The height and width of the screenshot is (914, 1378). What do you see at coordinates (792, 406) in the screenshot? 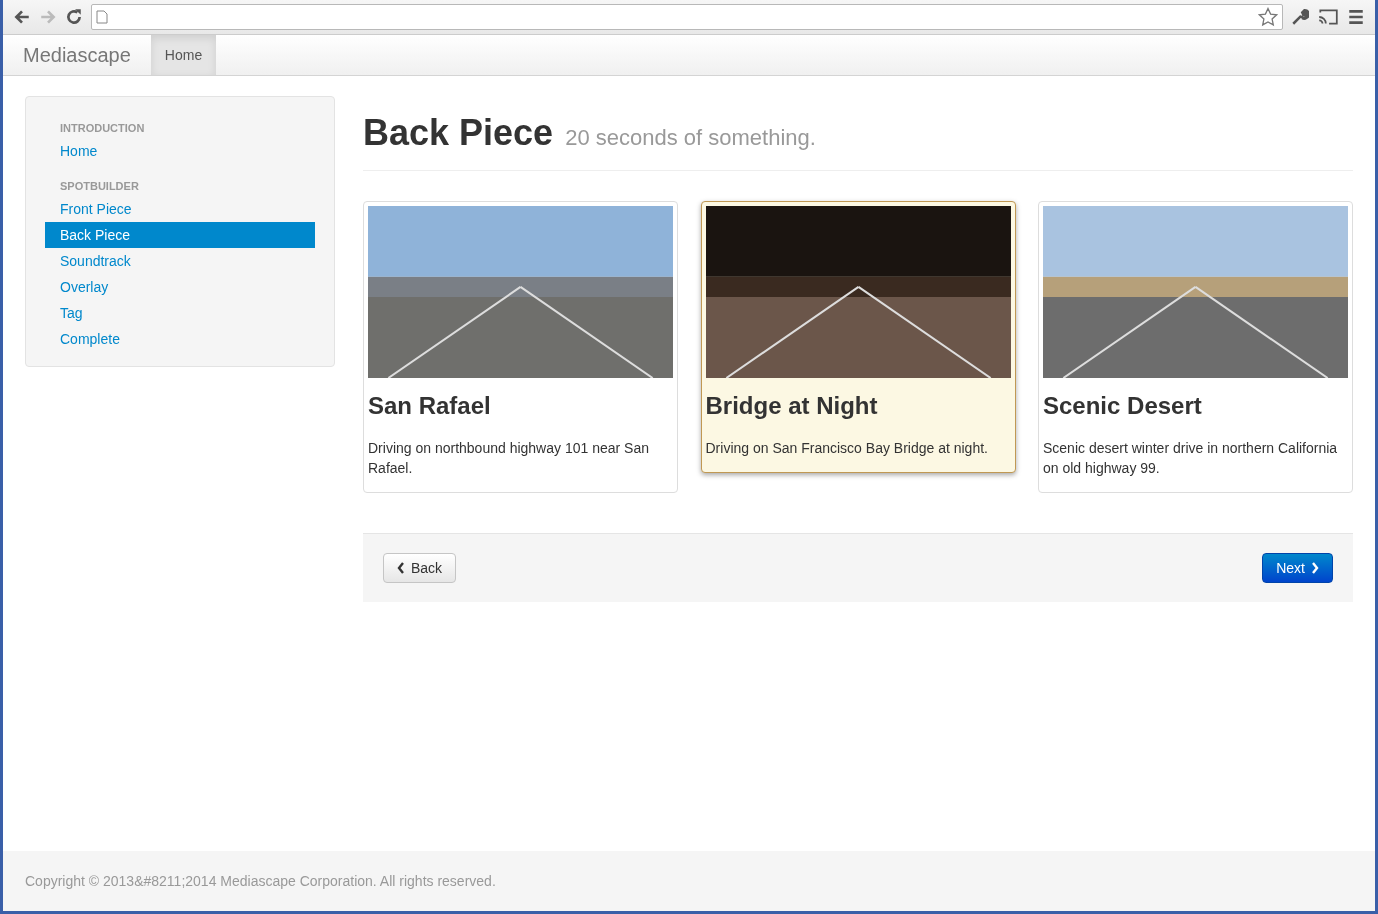
I see `clip-title: Bridge at Night` at bounding box center [792, 406].